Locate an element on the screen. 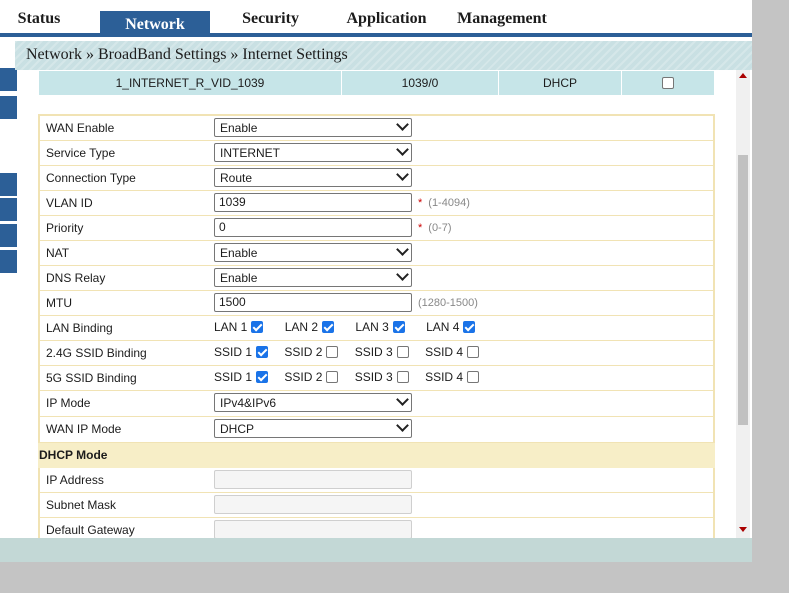 The image size is (789, 593). ip-address-row: IP Address is located at coordinates (376, 480).